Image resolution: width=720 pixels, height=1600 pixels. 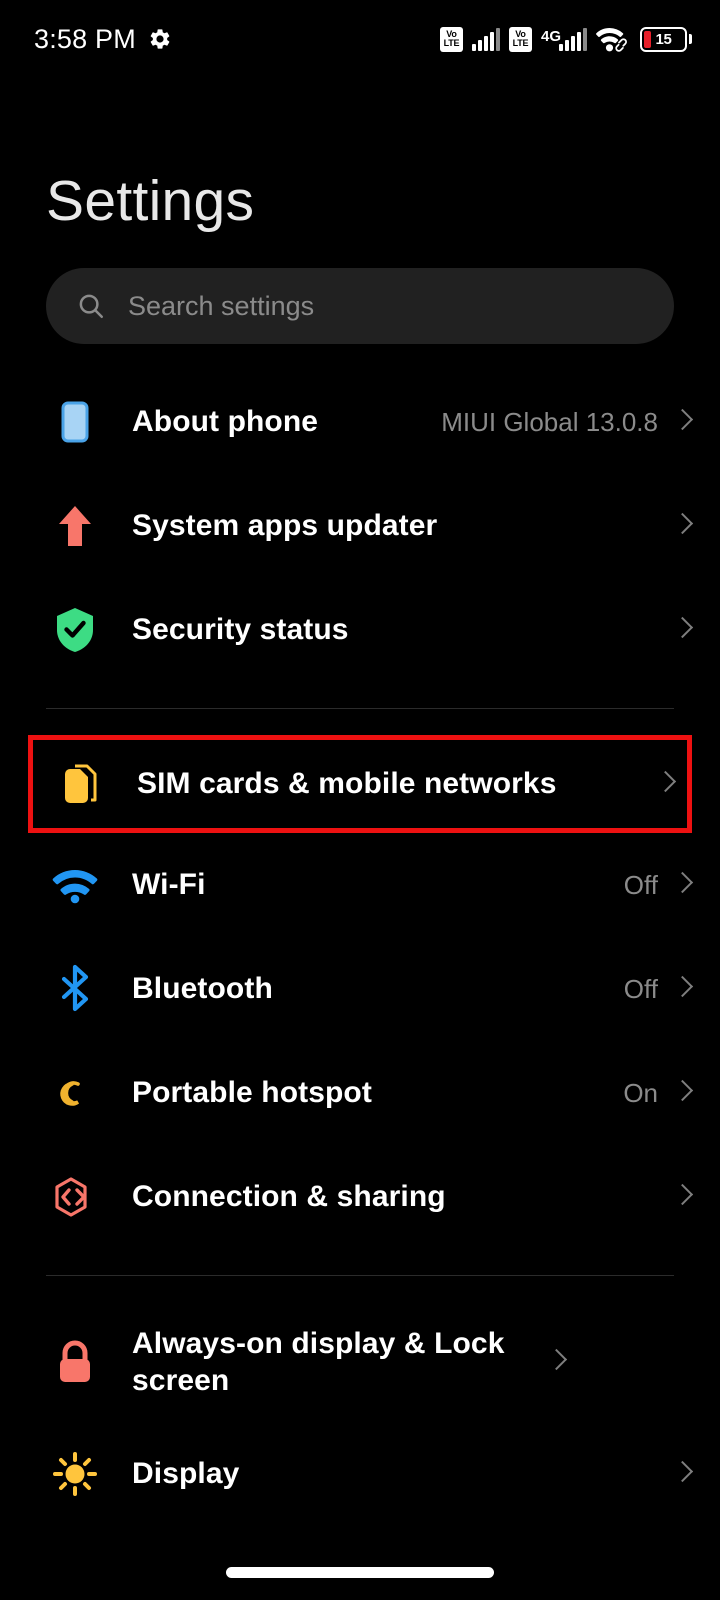 I want to click on settings-row-system-apps-updater: System apps updater, so click(x=360, y=526).